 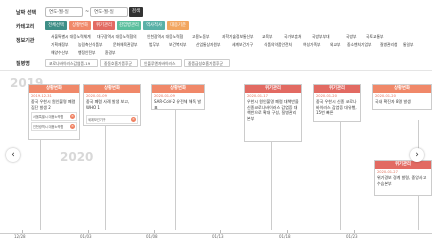 What do you see at coordinates (177, 44) in the screenshot?
I see `agency-item: 보건복지부` at bounding box center [177, 44].